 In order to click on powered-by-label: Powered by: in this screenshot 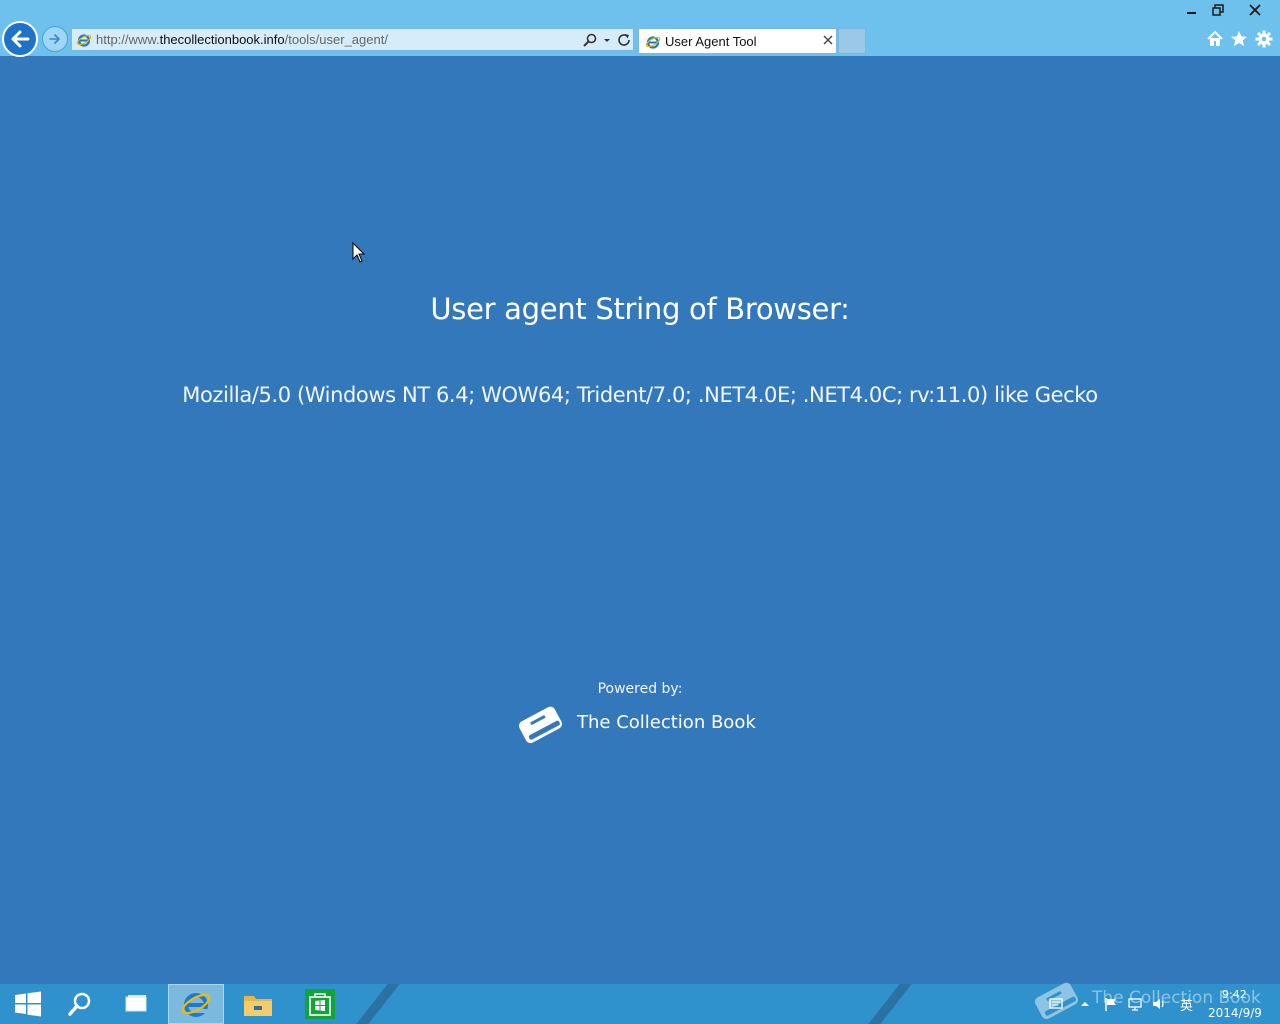, I will do `click(640, 689)`.